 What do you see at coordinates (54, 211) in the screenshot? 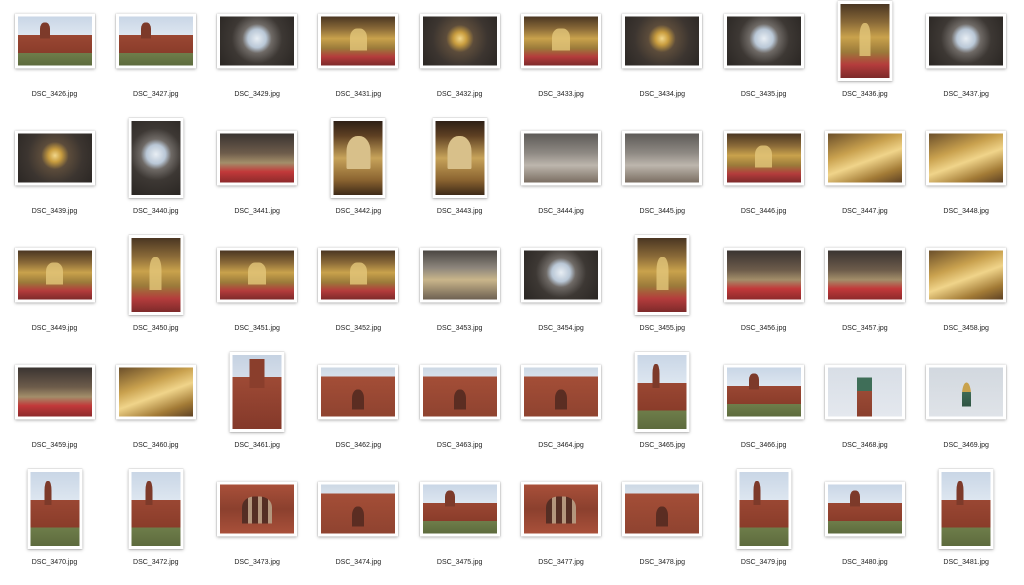
I see `file-name-label: DSC_3439.jpg` at bounding box center [54, 211].